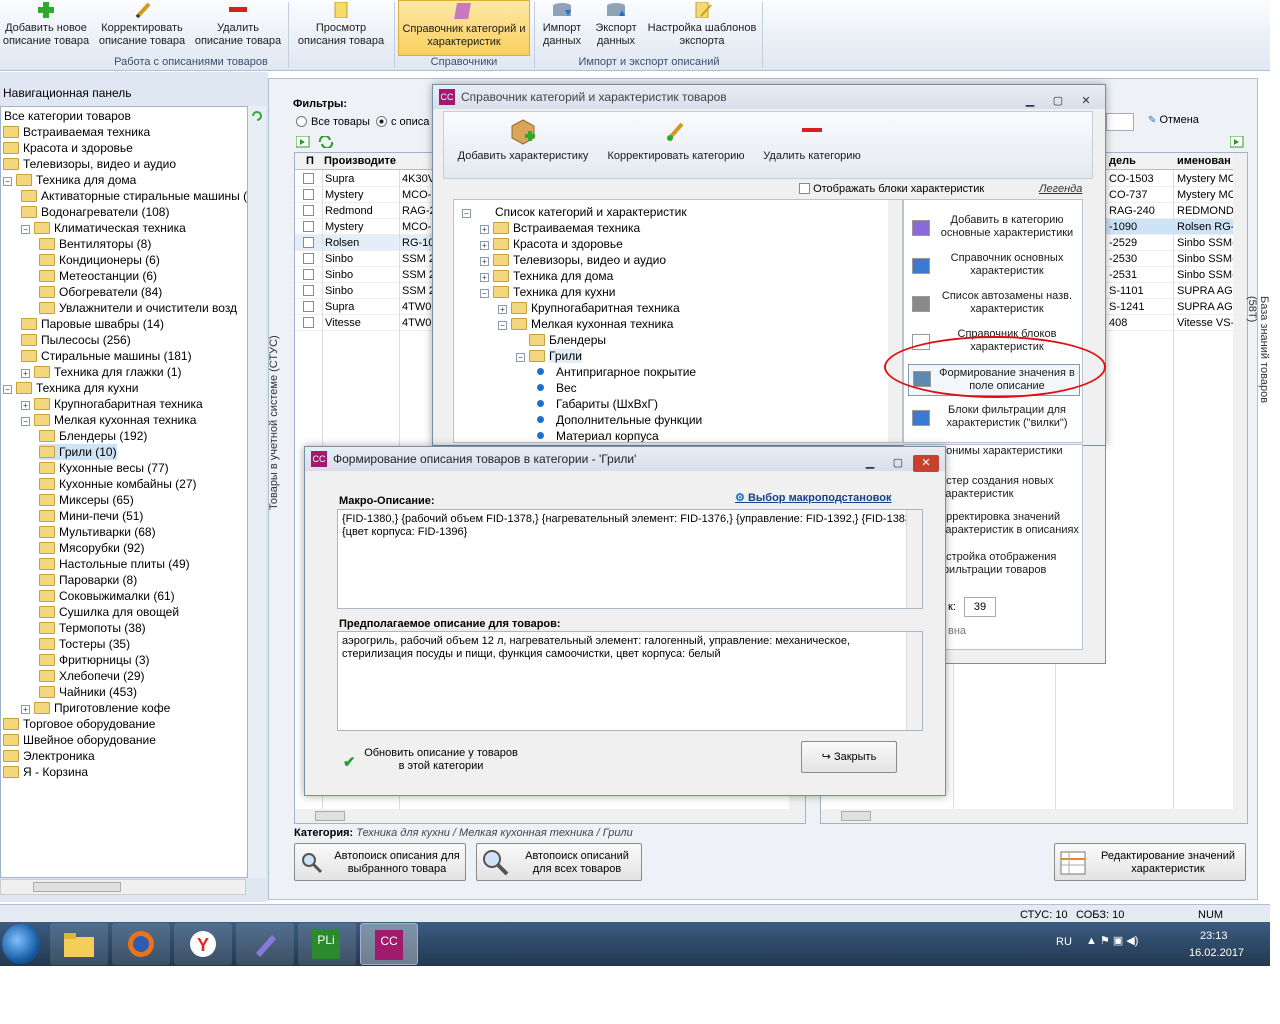  Describe the element at coordinates (88, 692) in the screenshot. I see `nav-item: Чайники (453)` at that location.